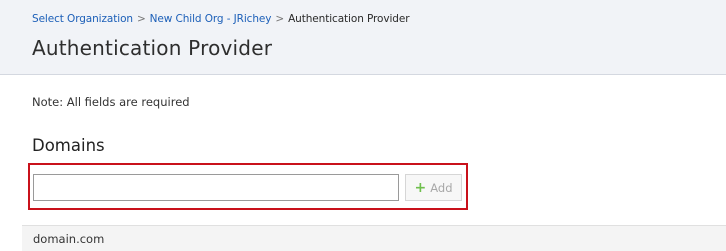 Image resolution: width=726 pixels, height=251 pixels. What do you see at coordinates (68, 145) in the screenshot?
I see `domains-heading: Domains` at bounding box center [68, 145].